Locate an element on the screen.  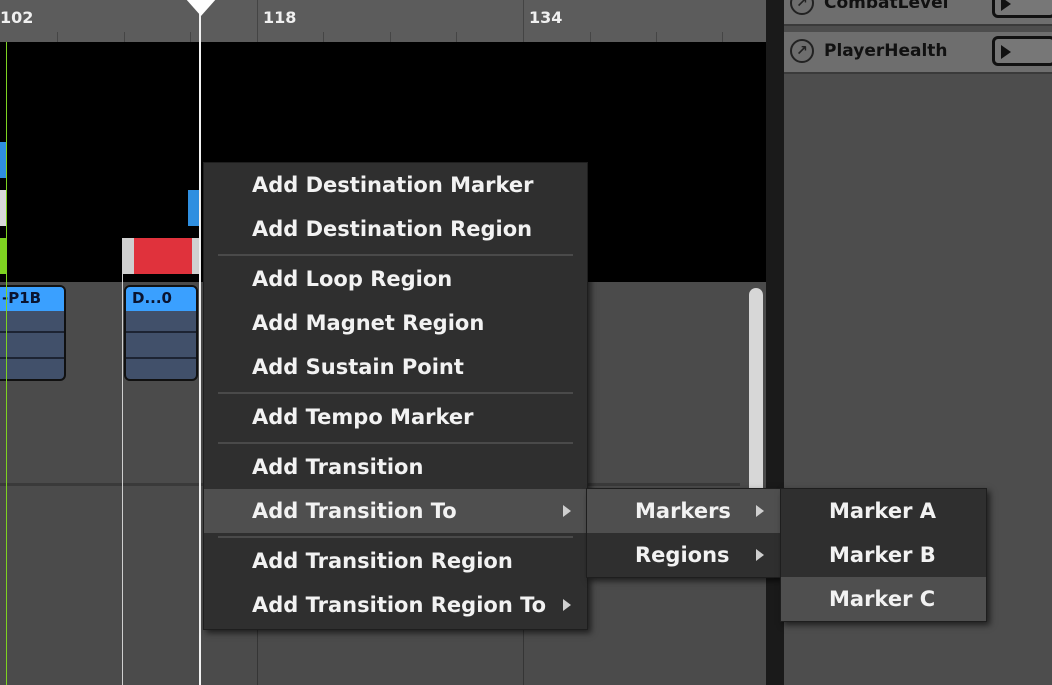
ruler-label: 102 is located at coordinates (17, 17).